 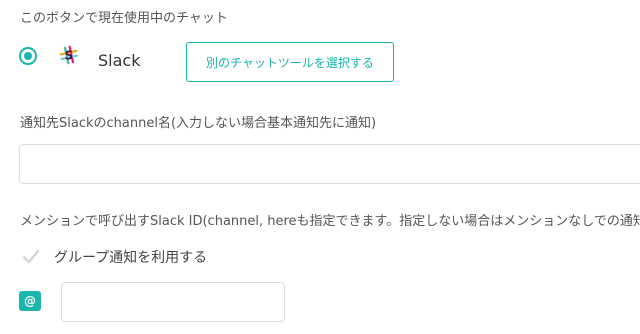 I want to click on mention-slack-id-input, so click(x=173, y=302).